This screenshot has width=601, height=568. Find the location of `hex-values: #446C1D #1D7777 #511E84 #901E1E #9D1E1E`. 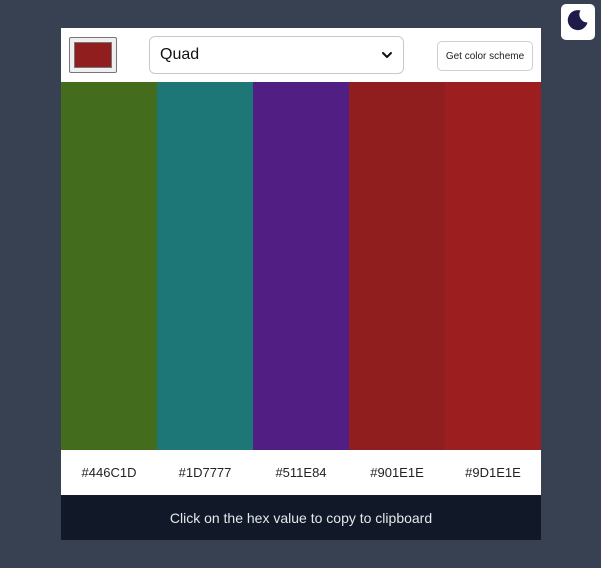

hex-values: #446C1D #1D7777 #511E84 #901E1E #9D1E1E is located at coordinates (301, 472).